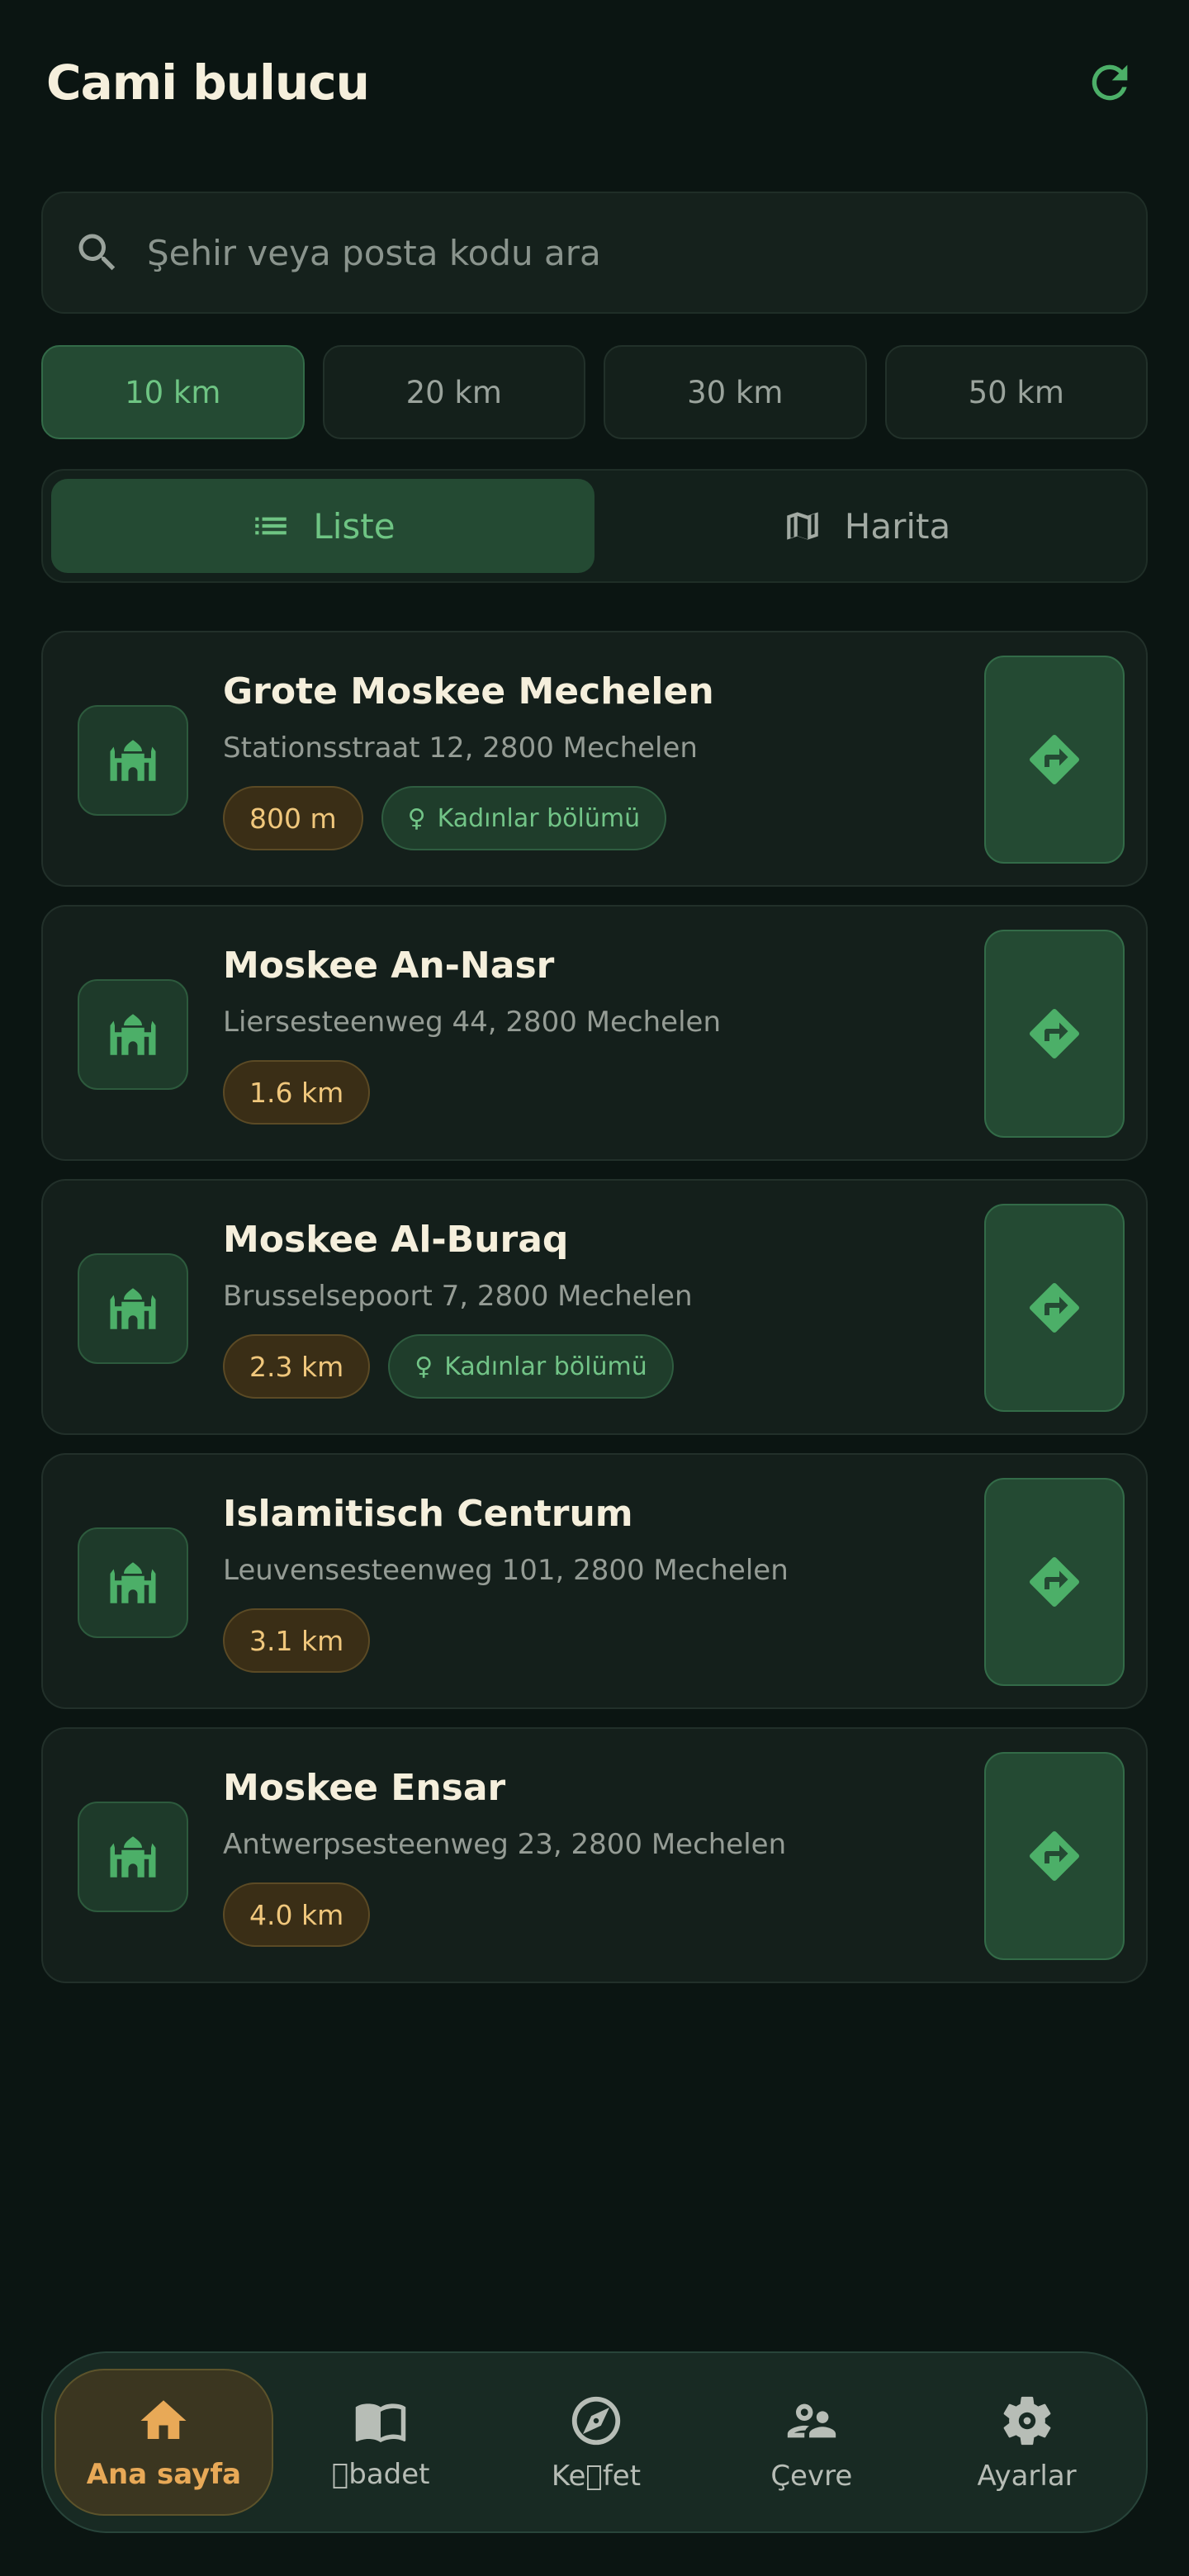 The width and height of the screenshot is (1189, 2576). I want to click on distance-badge: 2.3 km, so click(297, 1366).